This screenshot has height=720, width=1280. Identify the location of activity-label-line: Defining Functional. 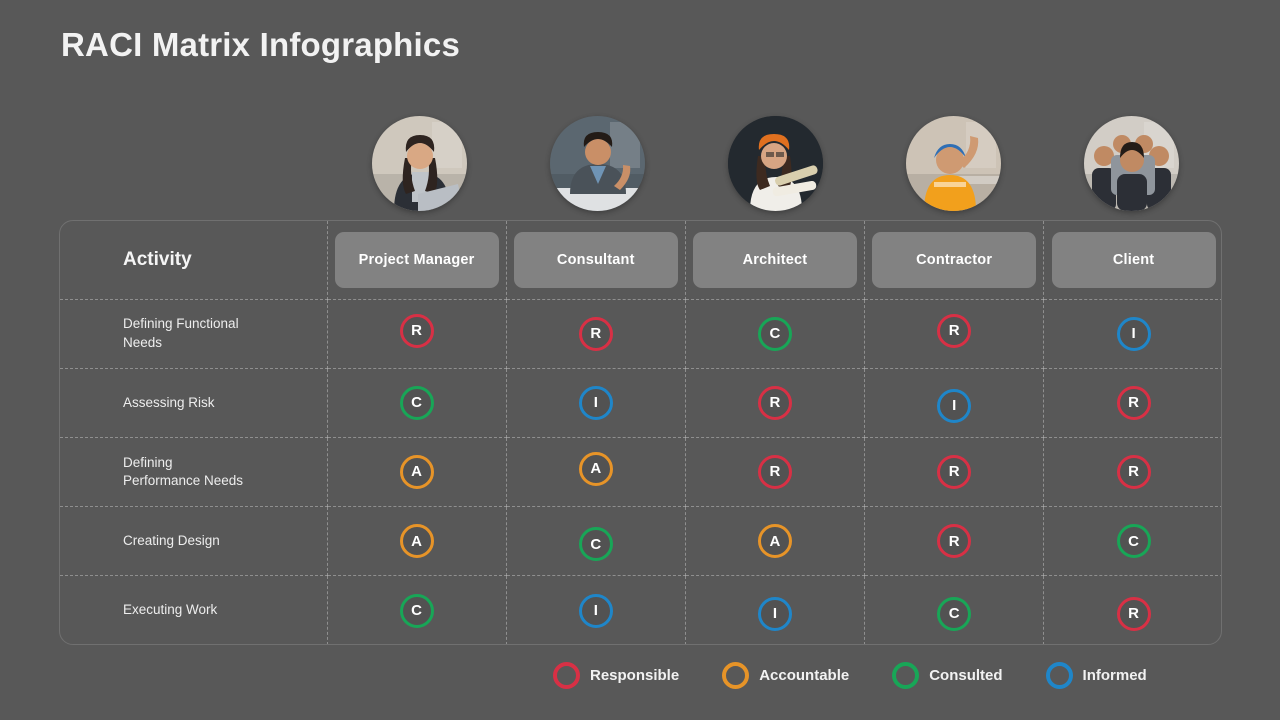
(181, 324).